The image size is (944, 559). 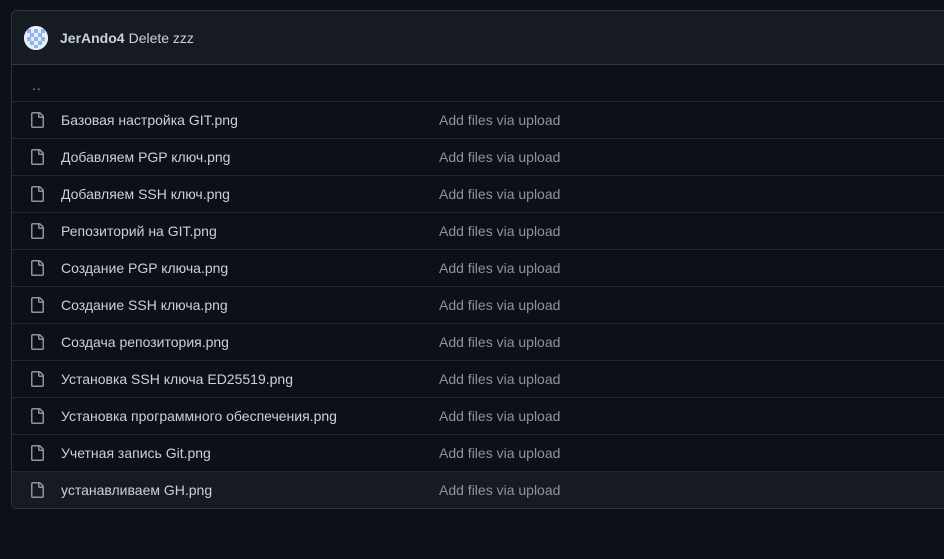 What do you see at coordinates (161, 38) in the screenshot?
I see `commit-message-link: Delete zzz` at bounding box center [161, 38].